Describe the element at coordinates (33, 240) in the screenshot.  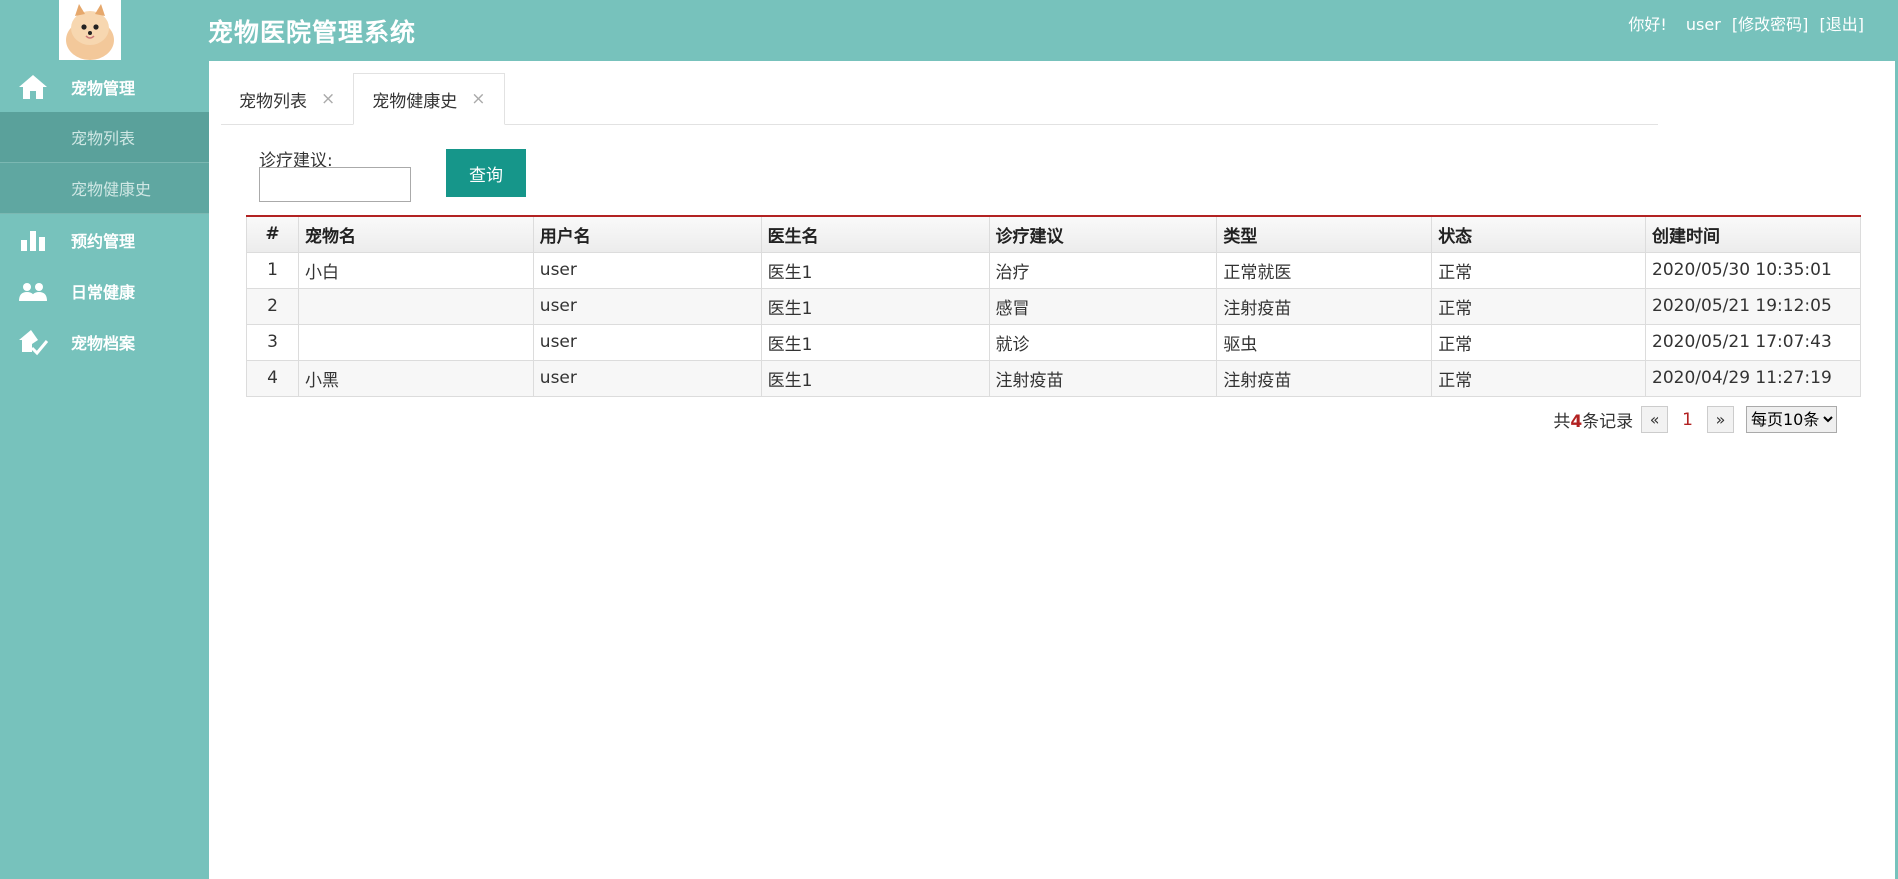
I see `bar-chart-icon` at that location.